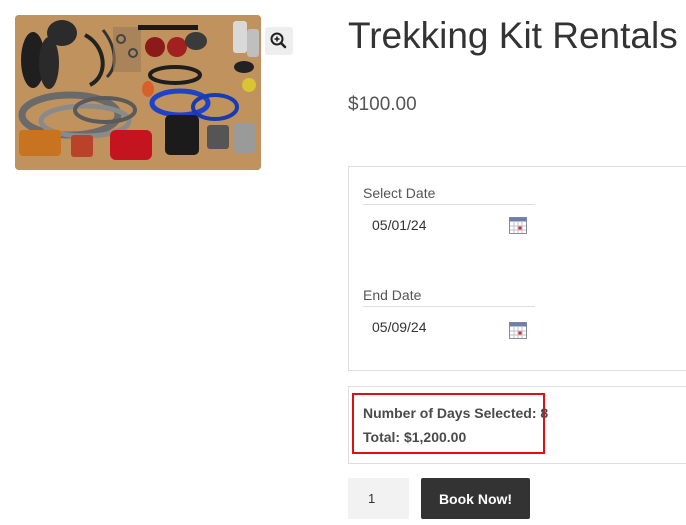 The height and width of the screenshot is (525, 686). What do you see at coordinates (513, 35) in the screenshot?
I see `product-title: Trekking Kit Rentals` at bounding box center [513, 35].